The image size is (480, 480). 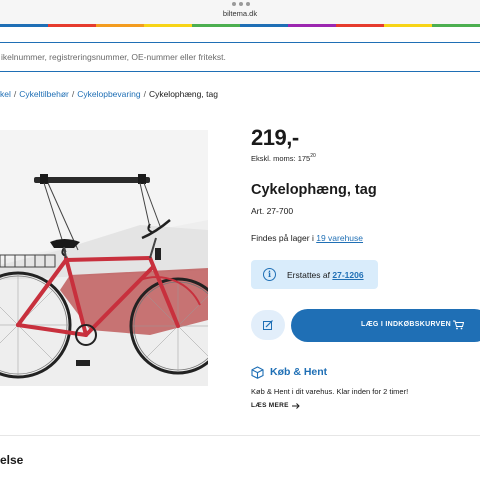 What do you see at coordinates (240, 435) in the screenshot?
I see `section-divider` at bounding box center [240, 435].